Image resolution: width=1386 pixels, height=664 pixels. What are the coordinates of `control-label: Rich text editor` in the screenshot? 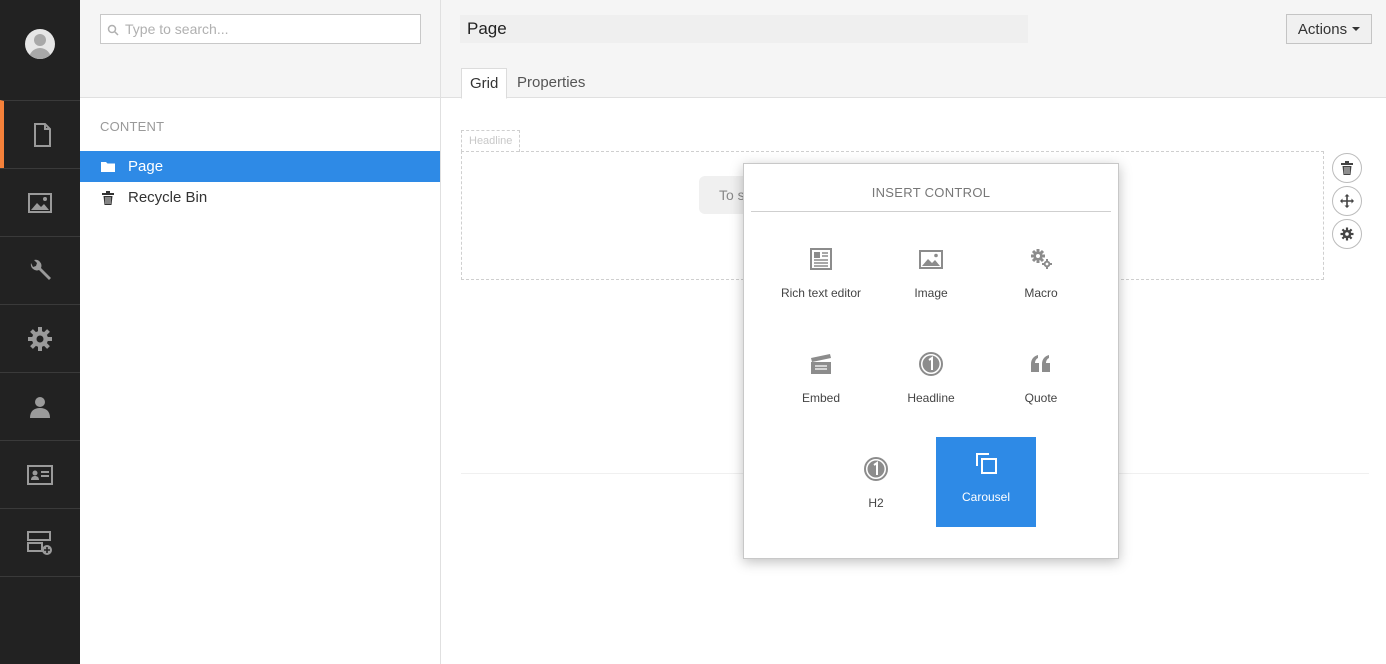 It's located at (821, 293).